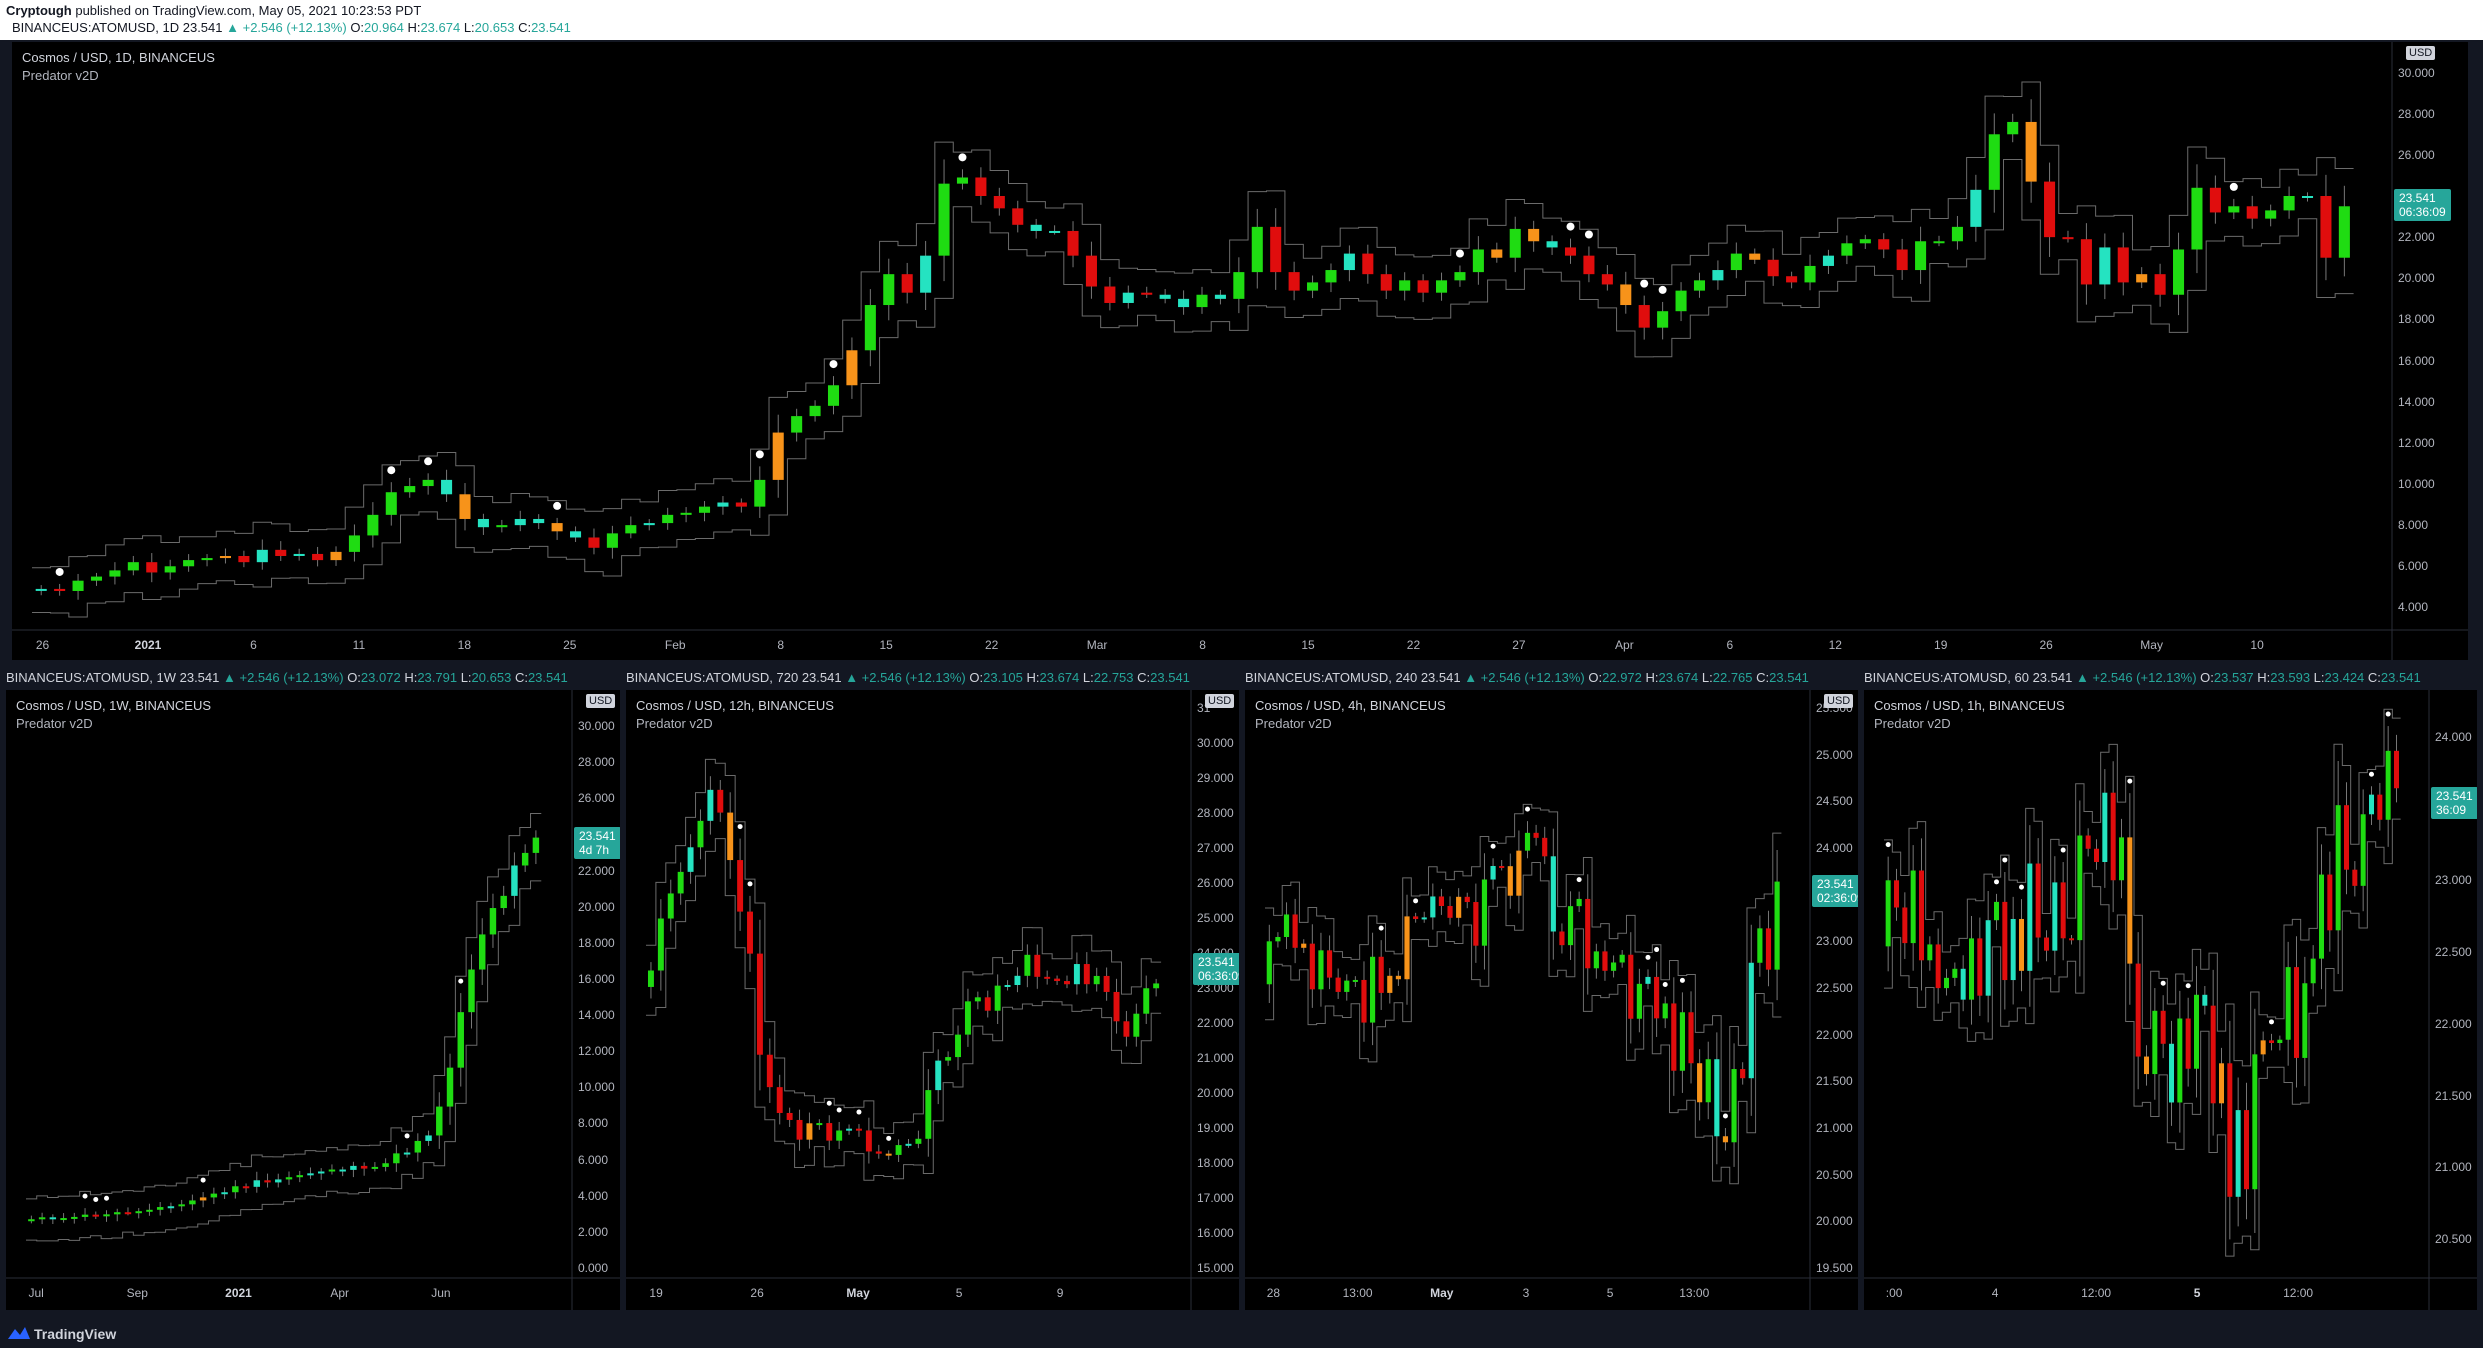  What do you see at coordinates (596, 1051) in the screenshot?
I see `price-tick-label: 12.000` at bounding box center [596, 1051].